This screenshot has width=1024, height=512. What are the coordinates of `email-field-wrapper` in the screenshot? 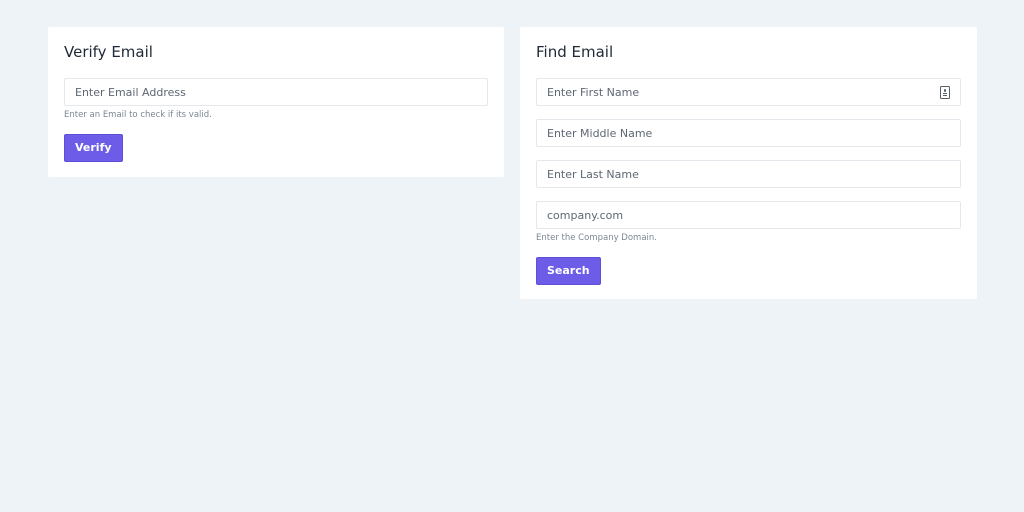 It's located at (276, 92).